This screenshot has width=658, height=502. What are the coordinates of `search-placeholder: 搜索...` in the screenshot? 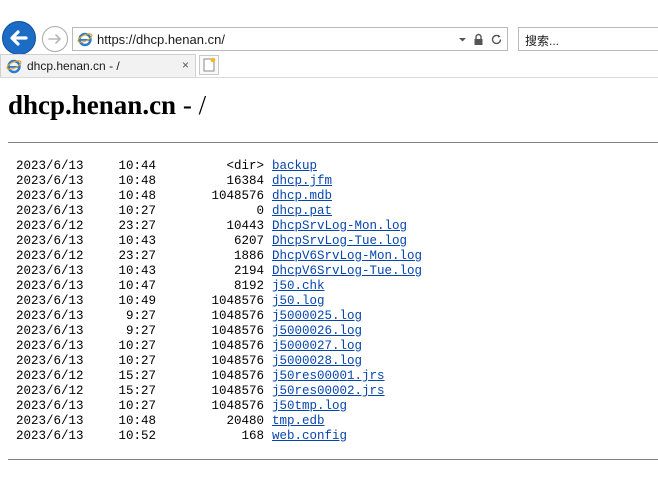 It's located at (542, 40).